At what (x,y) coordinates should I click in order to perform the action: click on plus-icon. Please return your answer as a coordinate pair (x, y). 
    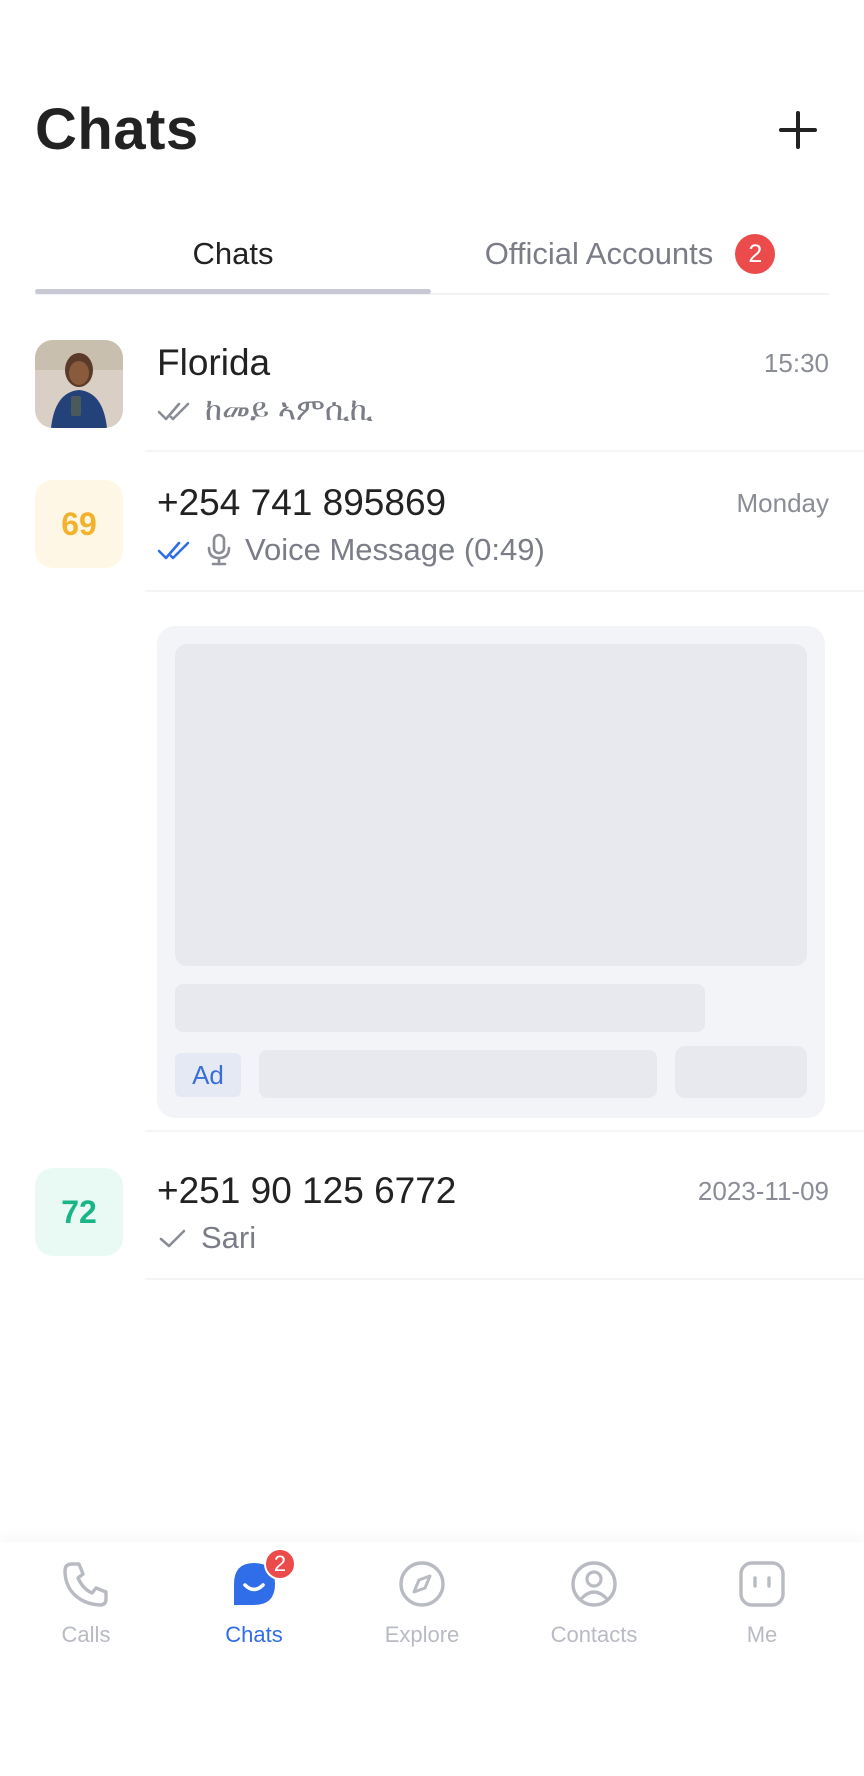
    Looking at the image, I should click on (798, 130).